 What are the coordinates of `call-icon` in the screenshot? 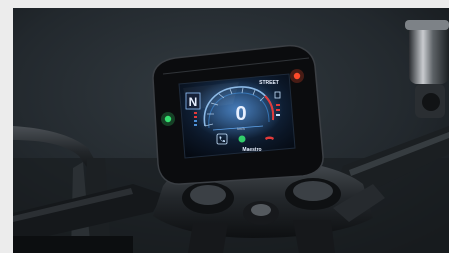 It's located at (242, 139).